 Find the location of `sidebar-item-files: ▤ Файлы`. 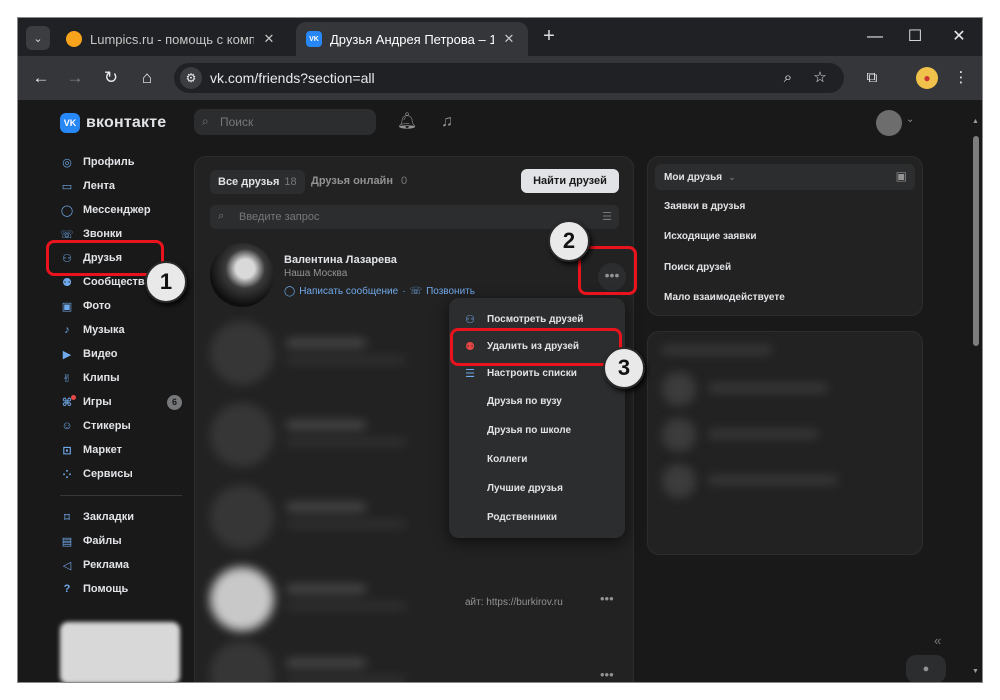

sidebar-item-files: ▤ Файлы is located at coordinates (130, 541).